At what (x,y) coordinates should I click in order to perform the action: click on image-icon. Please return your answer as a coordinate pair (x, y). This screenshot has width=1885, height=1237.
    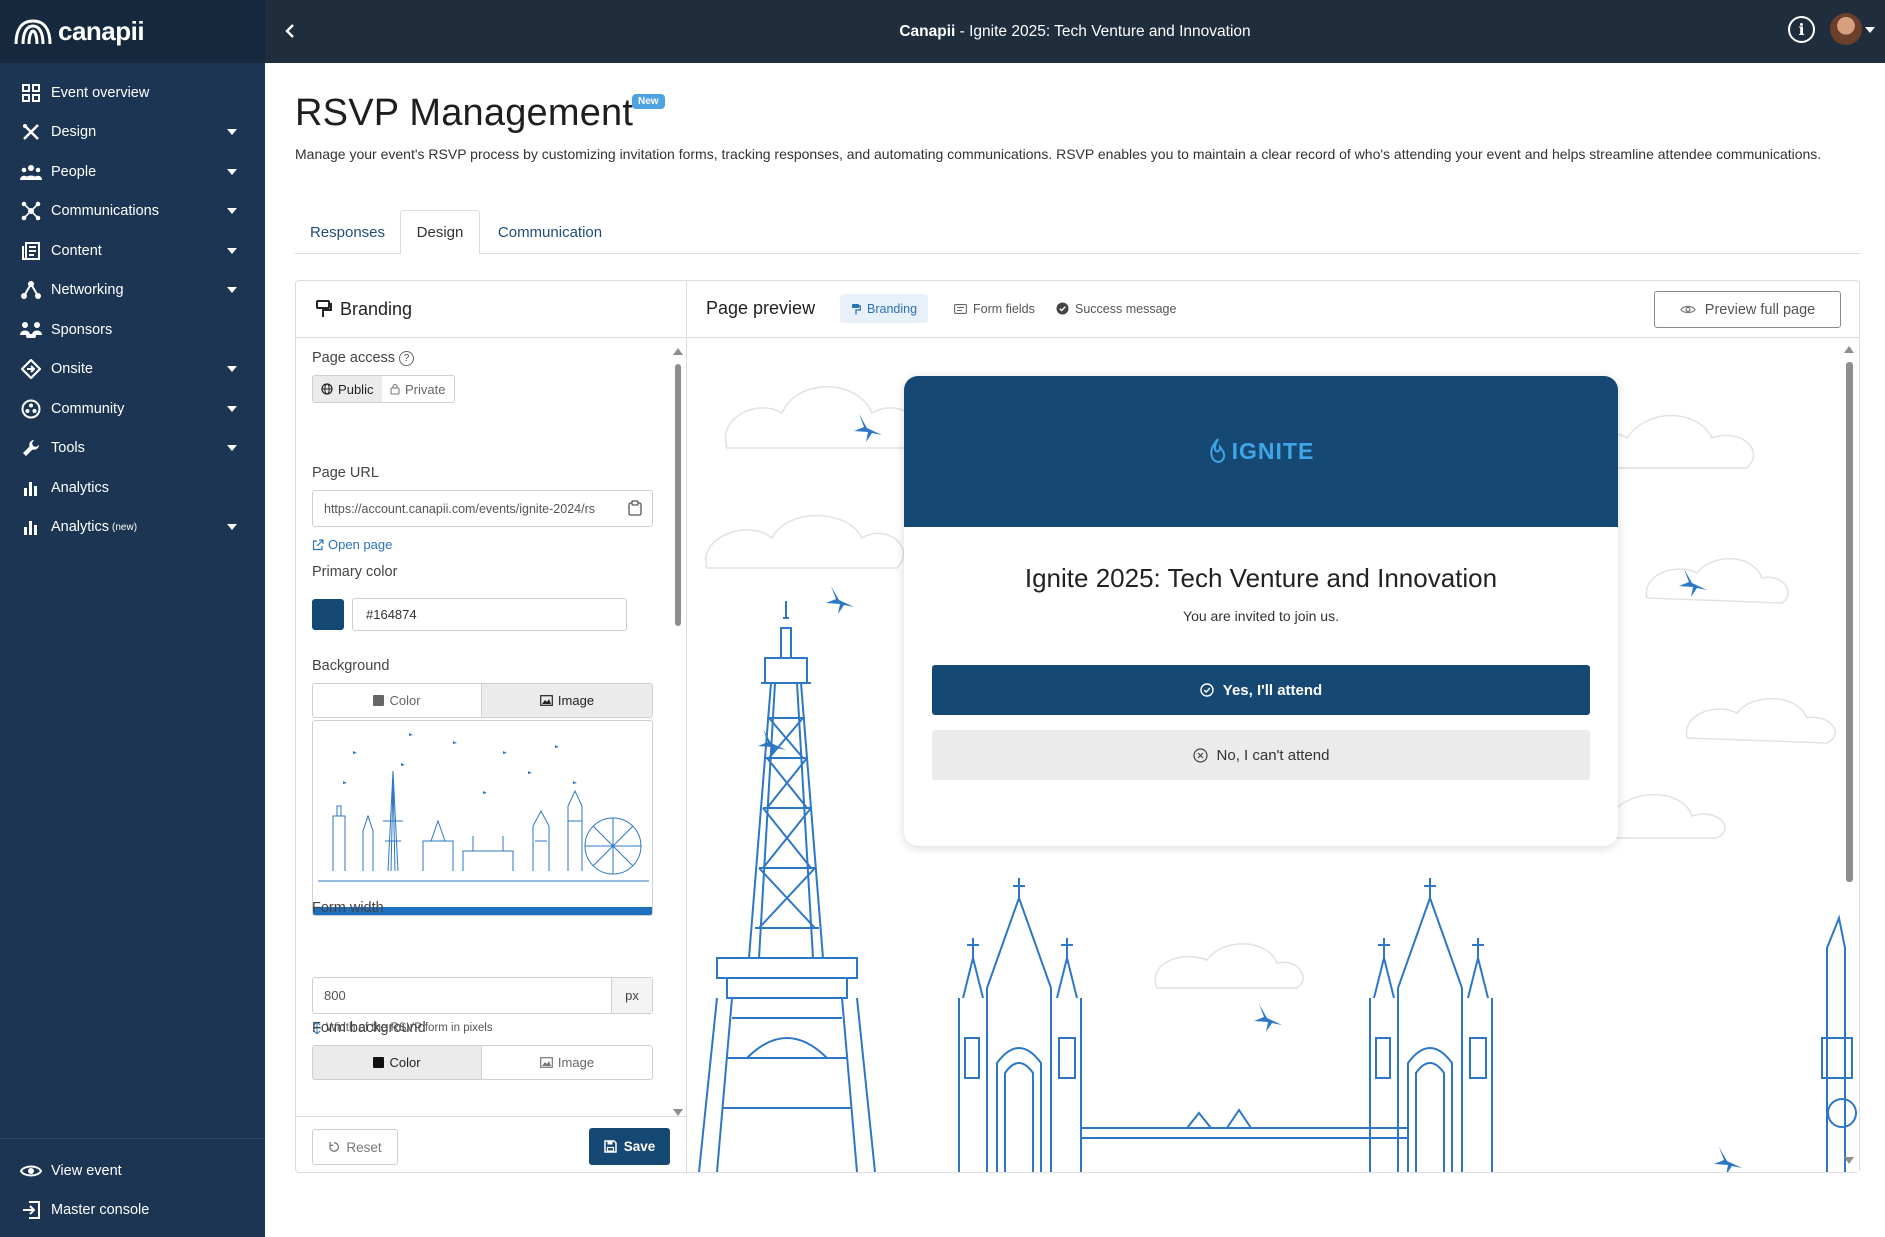
    Looking at the image, I should click on (546, 700).